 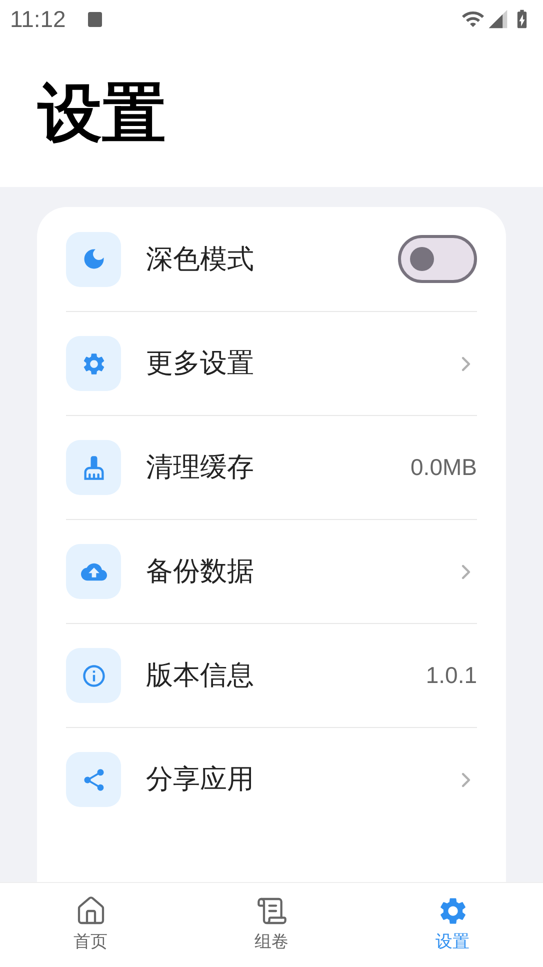 I want to click on settings-row: 版本信息 1.0.1, so click(x=271, y=675).